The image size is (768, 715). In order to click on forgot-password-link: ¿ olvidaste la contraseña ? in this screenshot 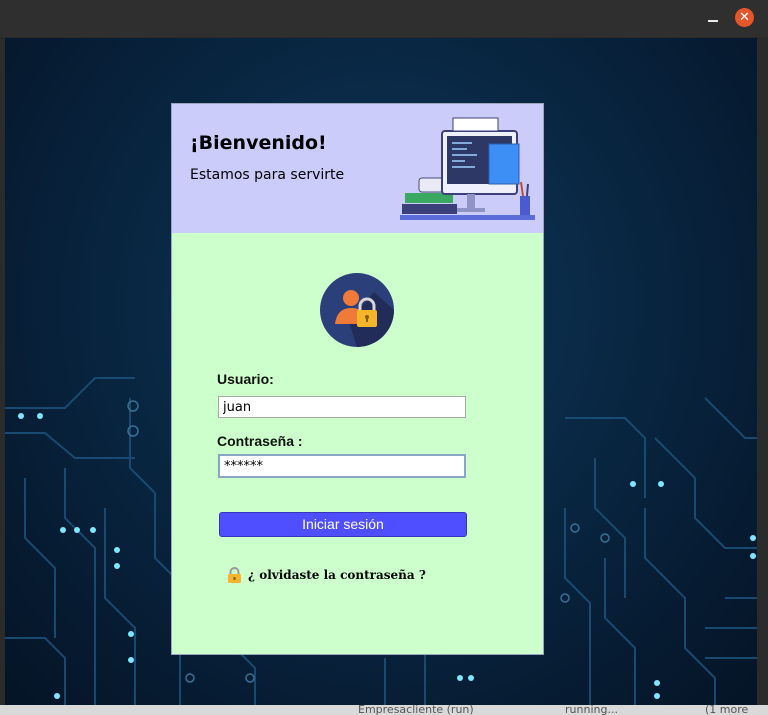, I will do `click(326, 575)`.